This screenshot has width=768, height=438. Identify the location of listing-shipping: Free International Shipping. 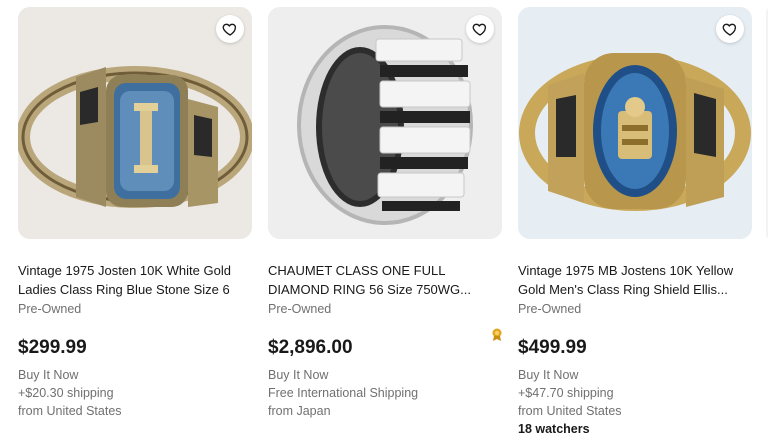
(343, 393).